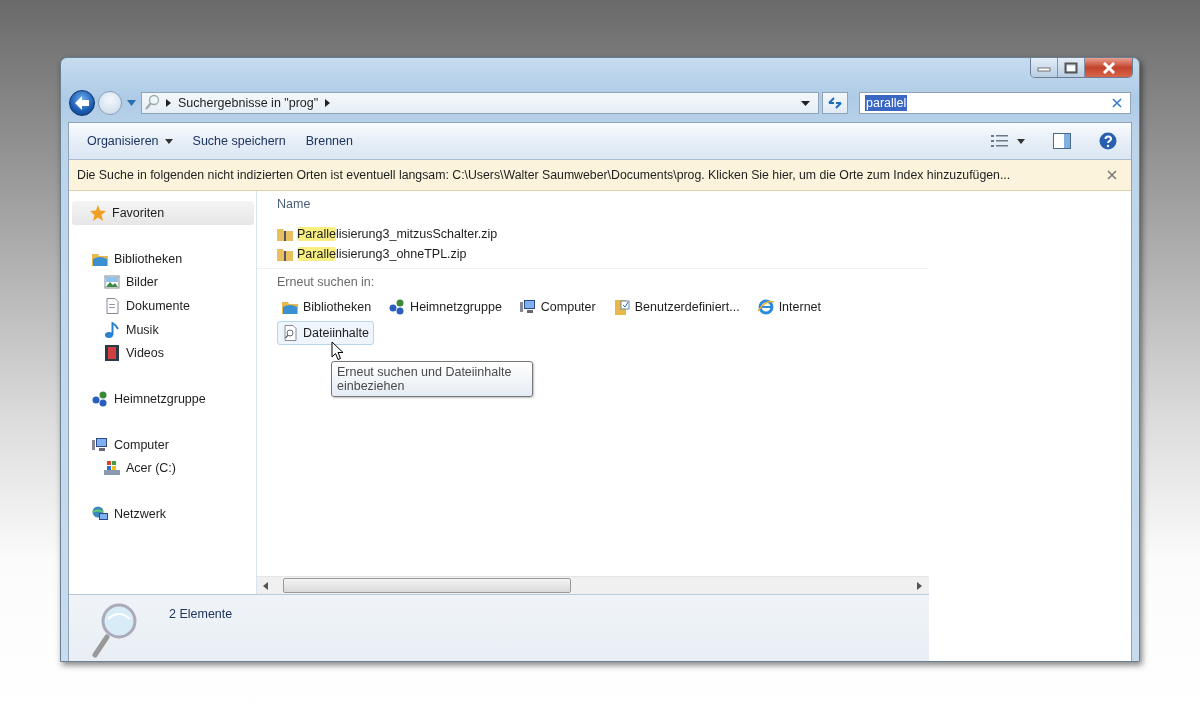  Describe the element at coordinates (201, 613) in the screenshot. I see `item-count: 2 Elemente` at that location.